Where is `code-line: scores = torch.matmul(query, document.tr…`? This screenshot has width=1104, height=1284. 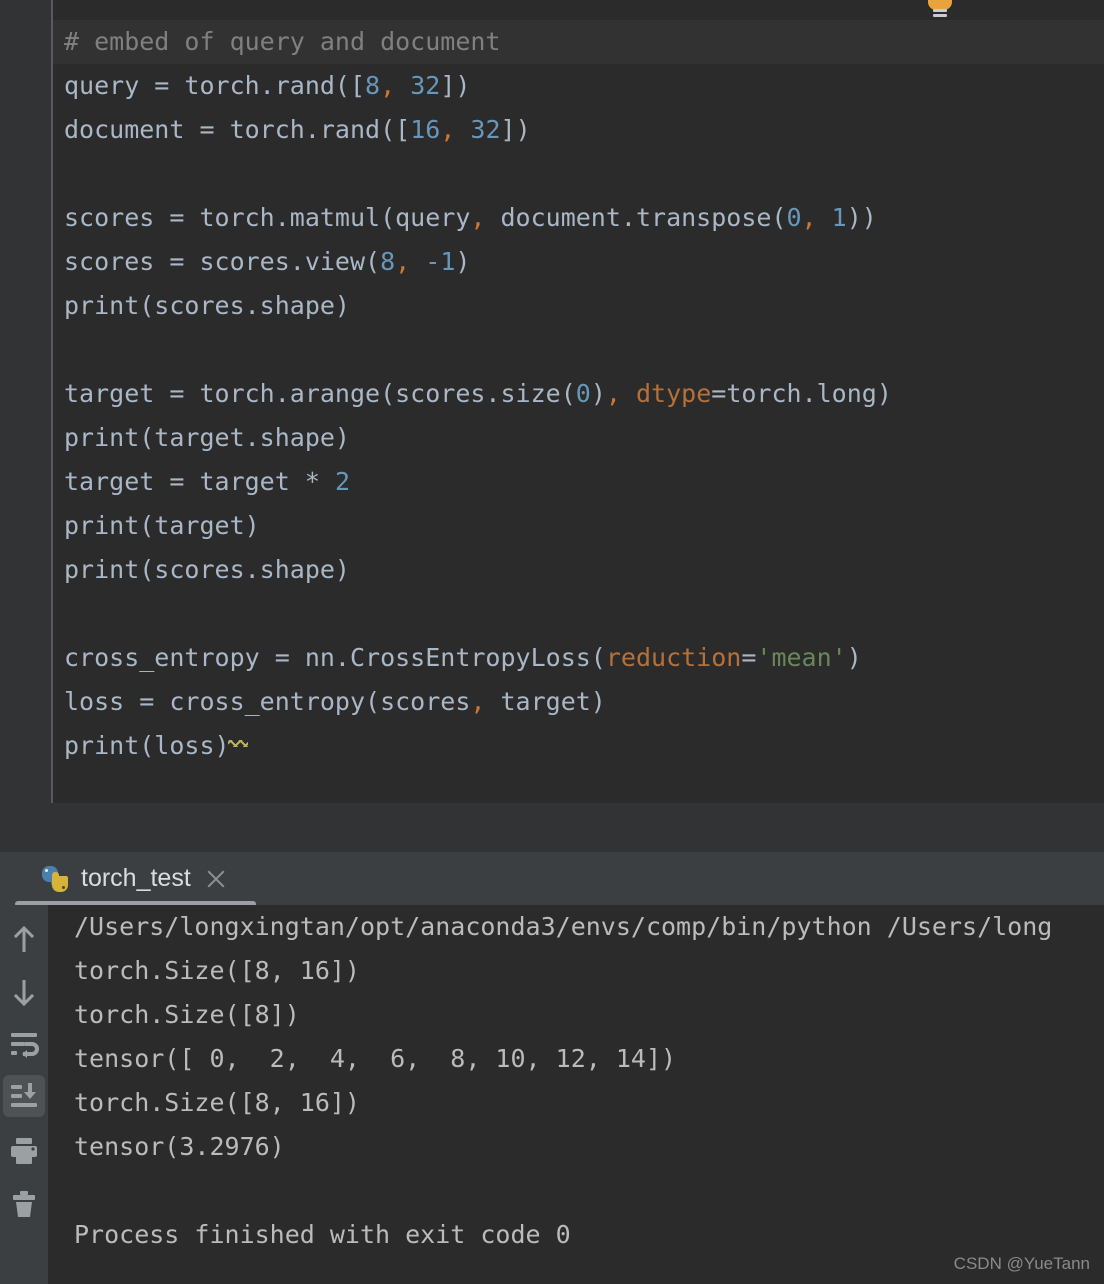
code-line: scores = torch.matmul(query, document.tr… is located at coordinates (578, 218).